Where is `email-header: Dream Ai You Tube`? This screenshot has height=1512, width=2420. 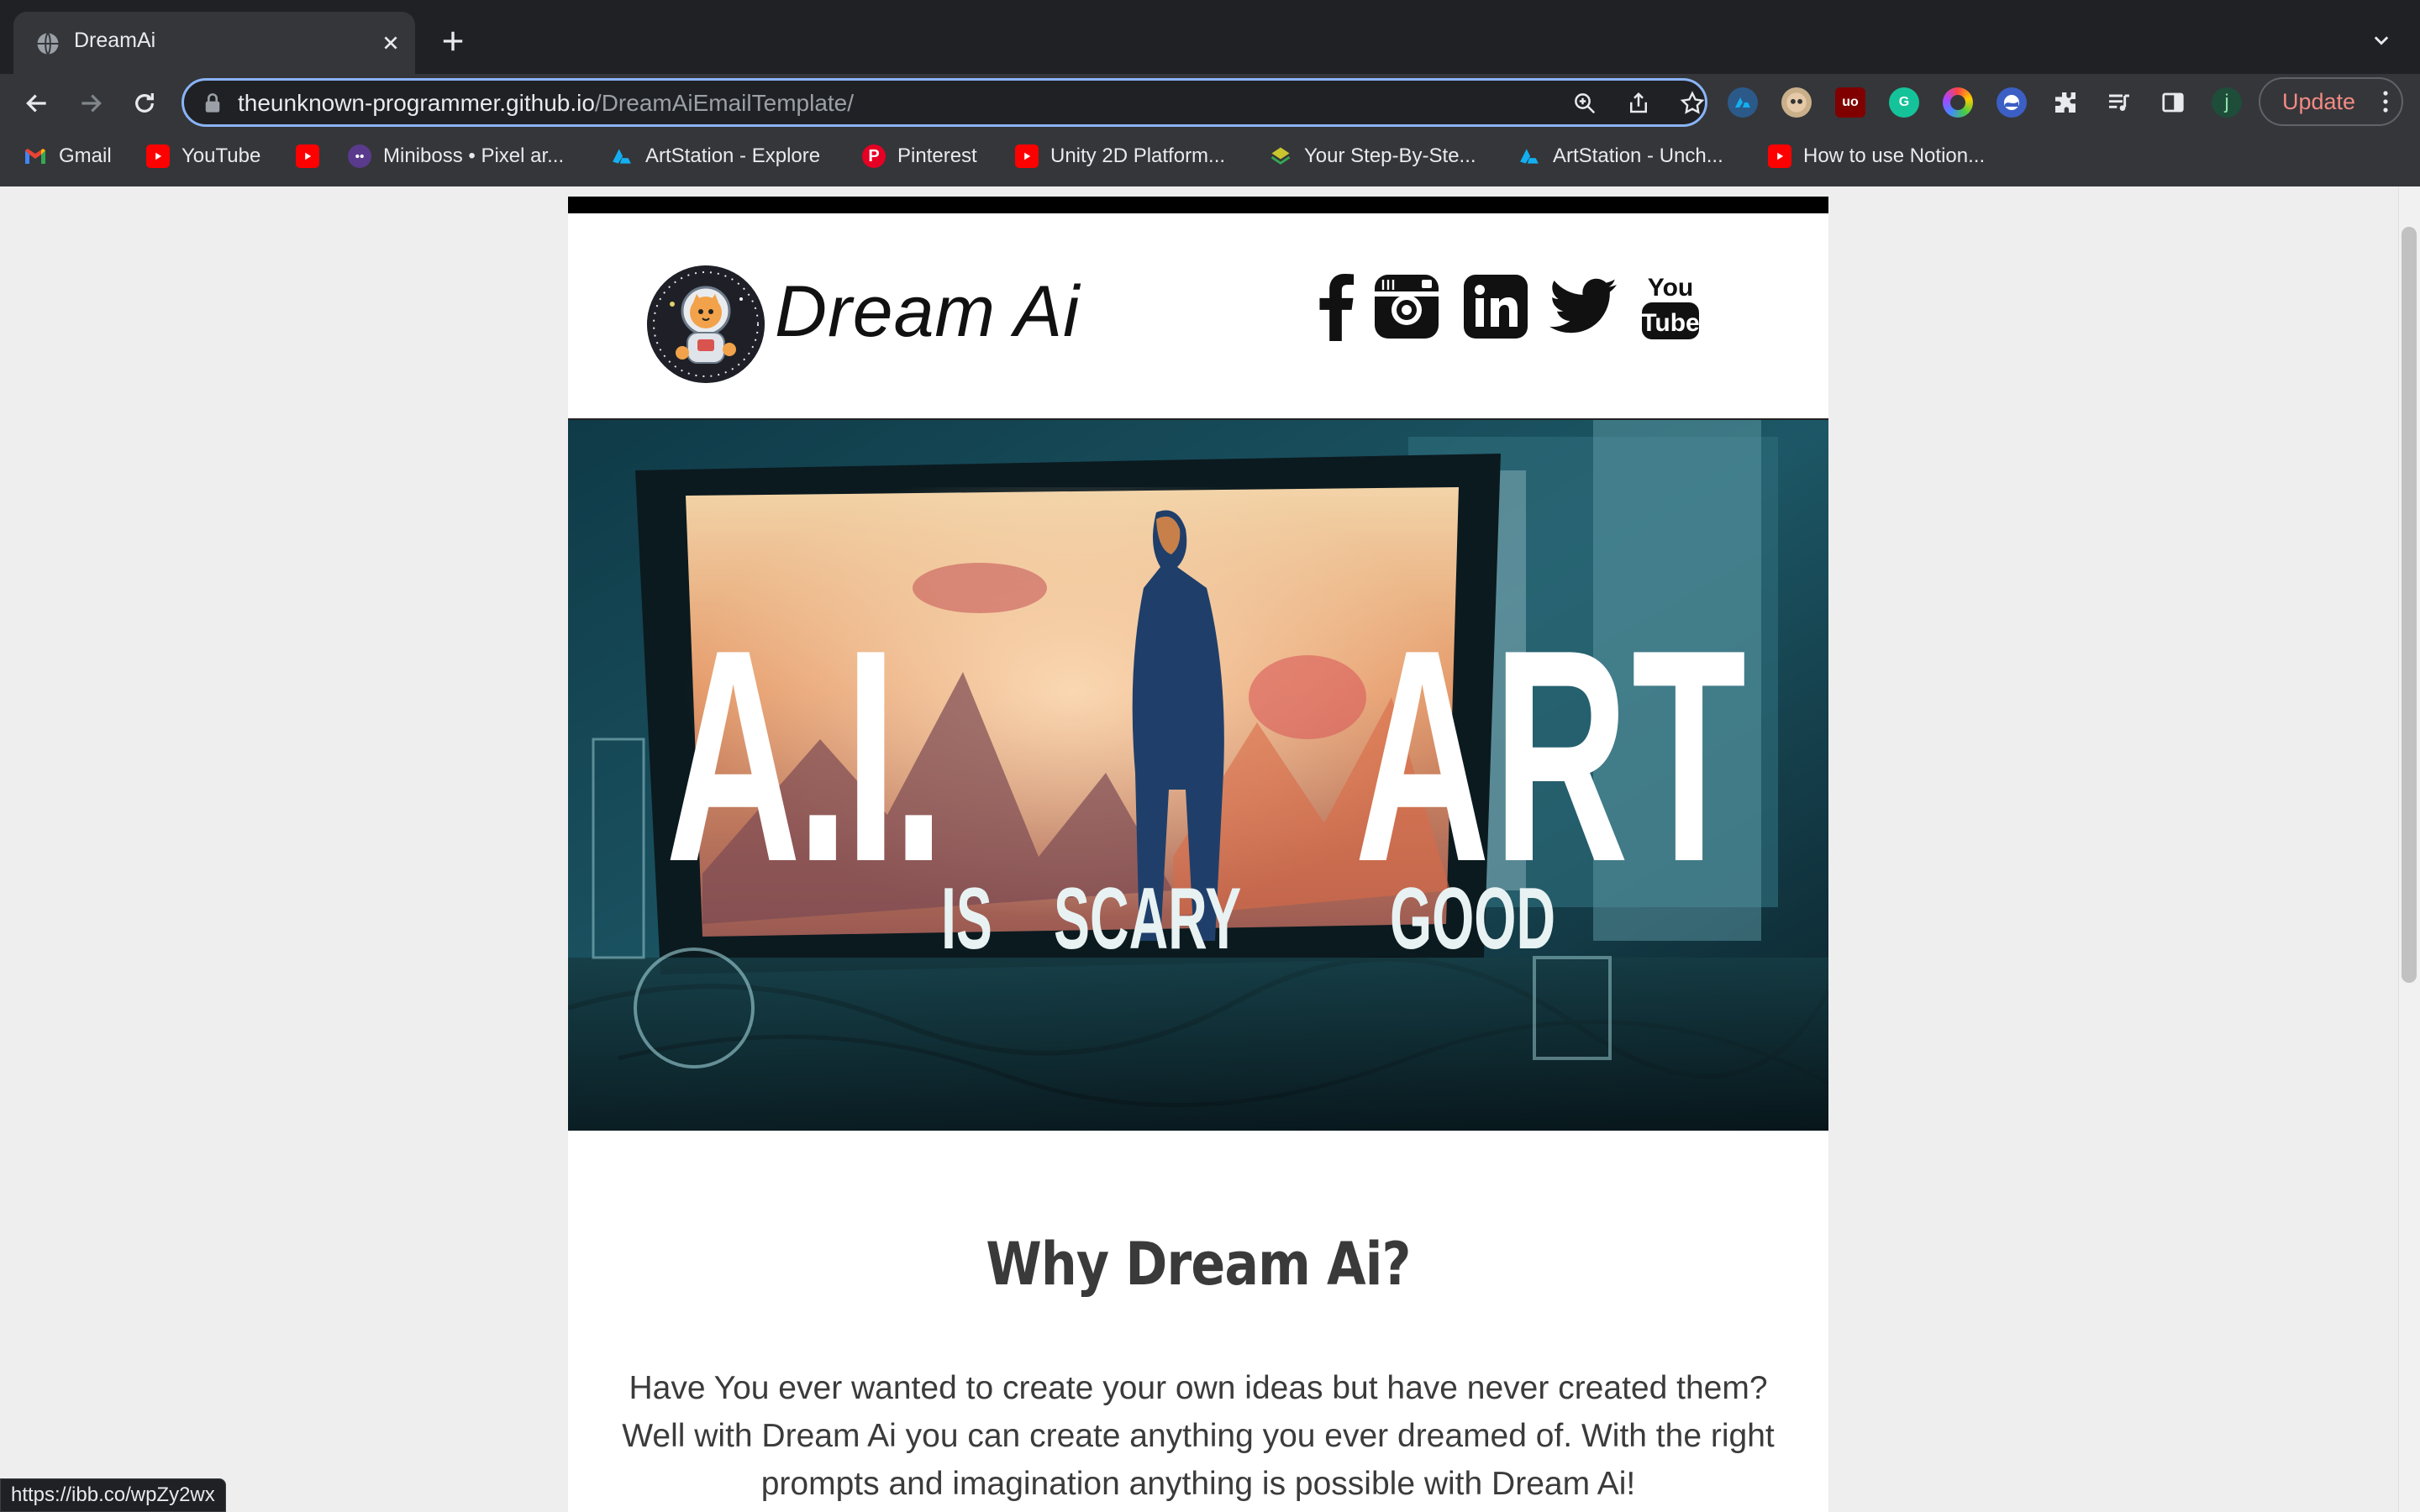
email-header: Dream Ai You Tube is located at coordinates (1198, 316).